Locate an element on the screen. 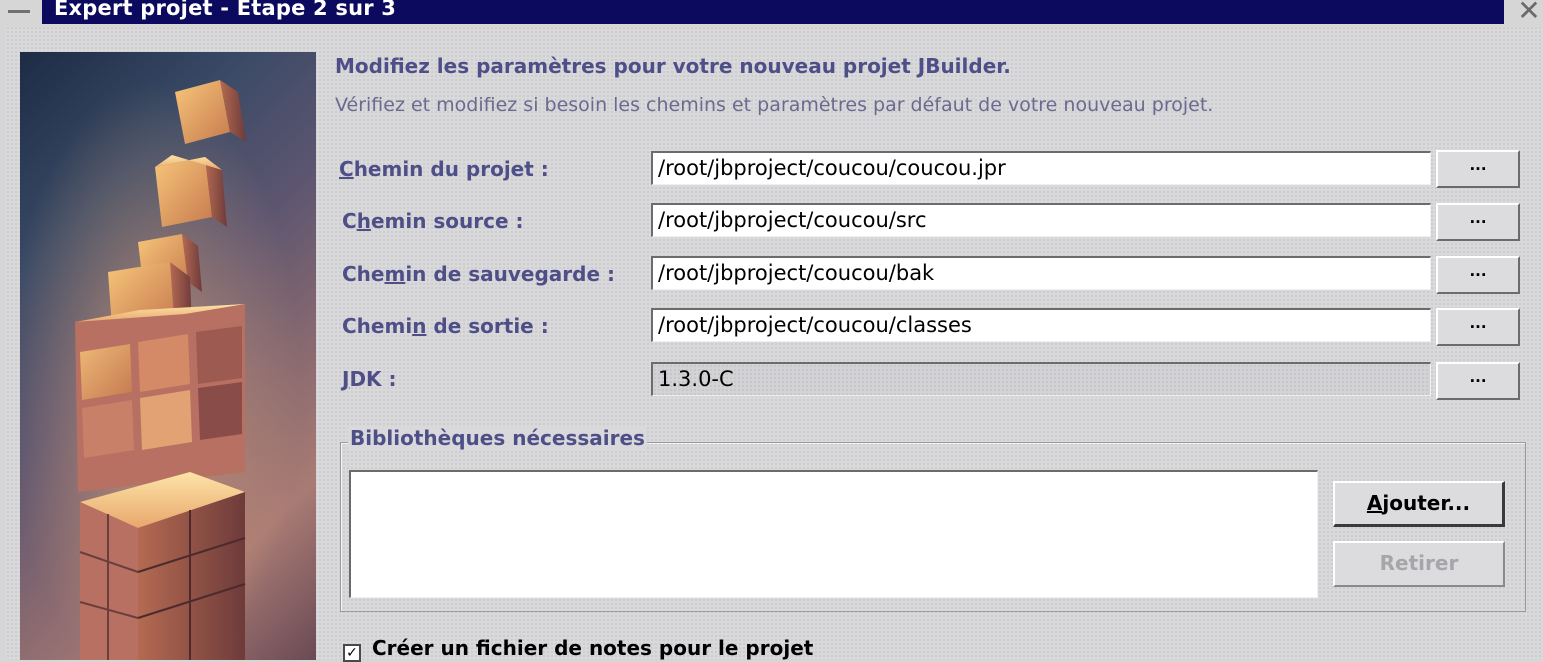  output-path-input: /root/jbproject/coucou/classes is located at coordinates (1041, 325).